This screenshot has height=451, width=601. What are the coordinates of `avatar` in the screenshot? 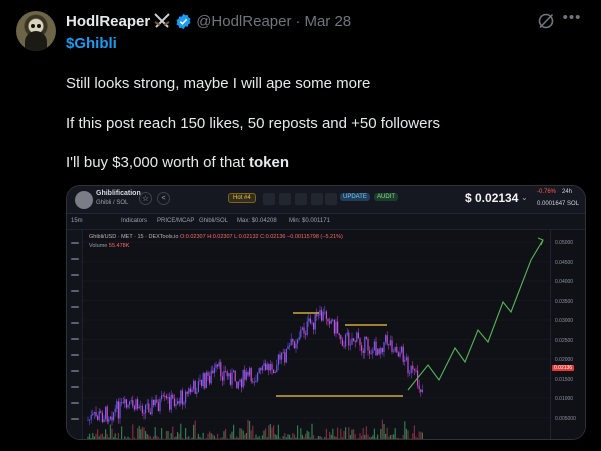 It's located at (36, 31).